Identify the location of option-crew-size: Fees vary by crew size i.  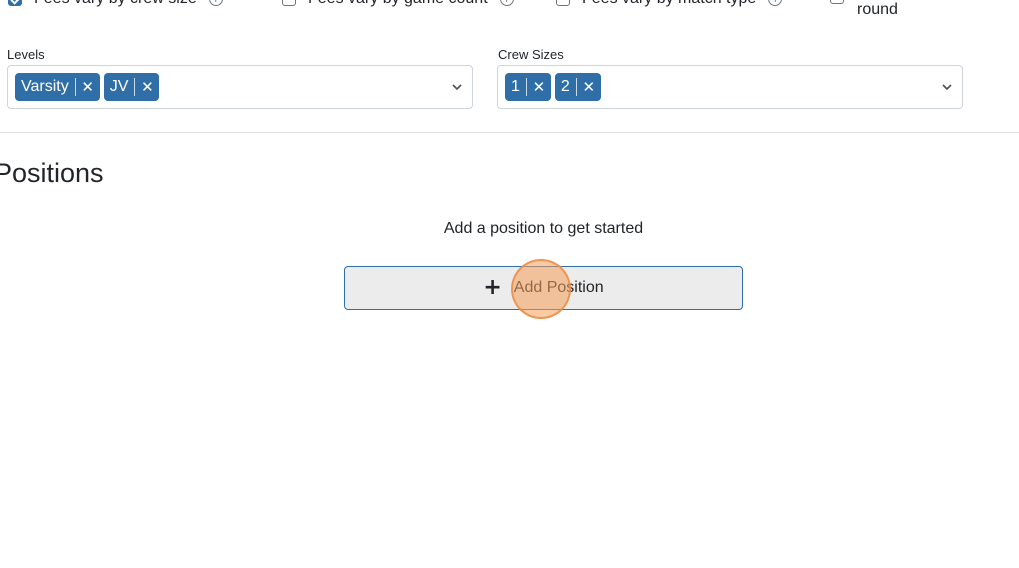
(115, 4).